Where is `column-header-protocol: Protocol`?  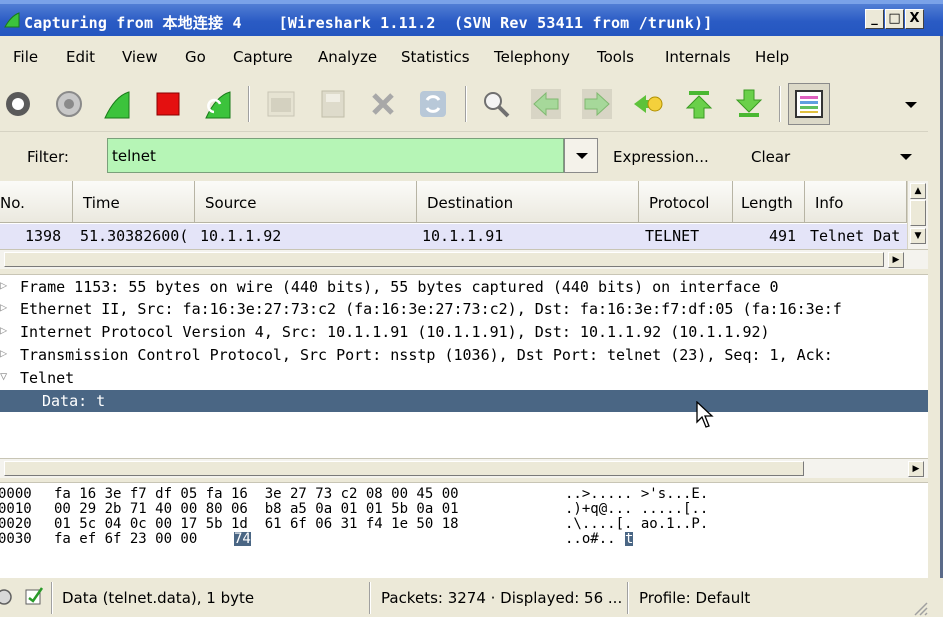
column-header-protocol: Protocol is located at coordinates (686, 202).